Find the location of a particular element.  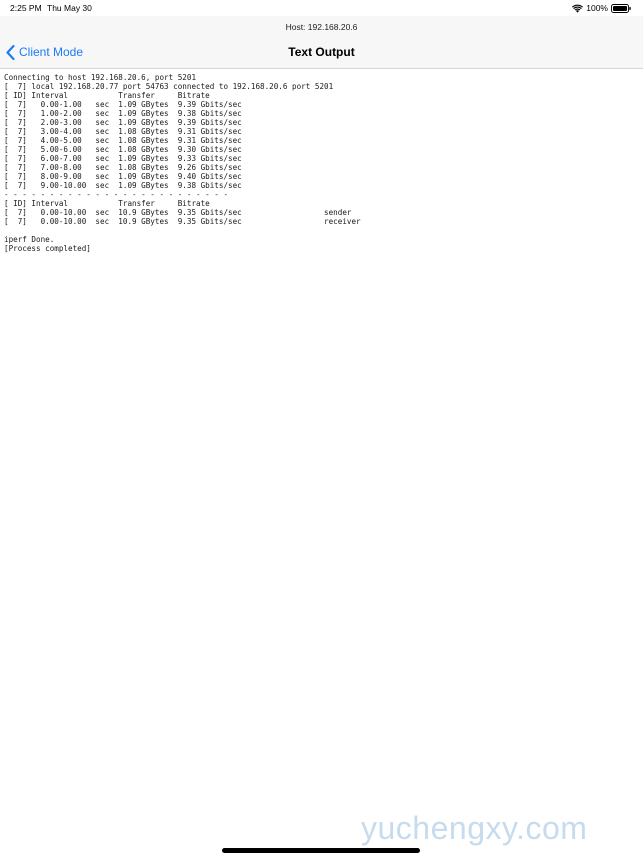

battery-icon is located at coordinates (621, 8).